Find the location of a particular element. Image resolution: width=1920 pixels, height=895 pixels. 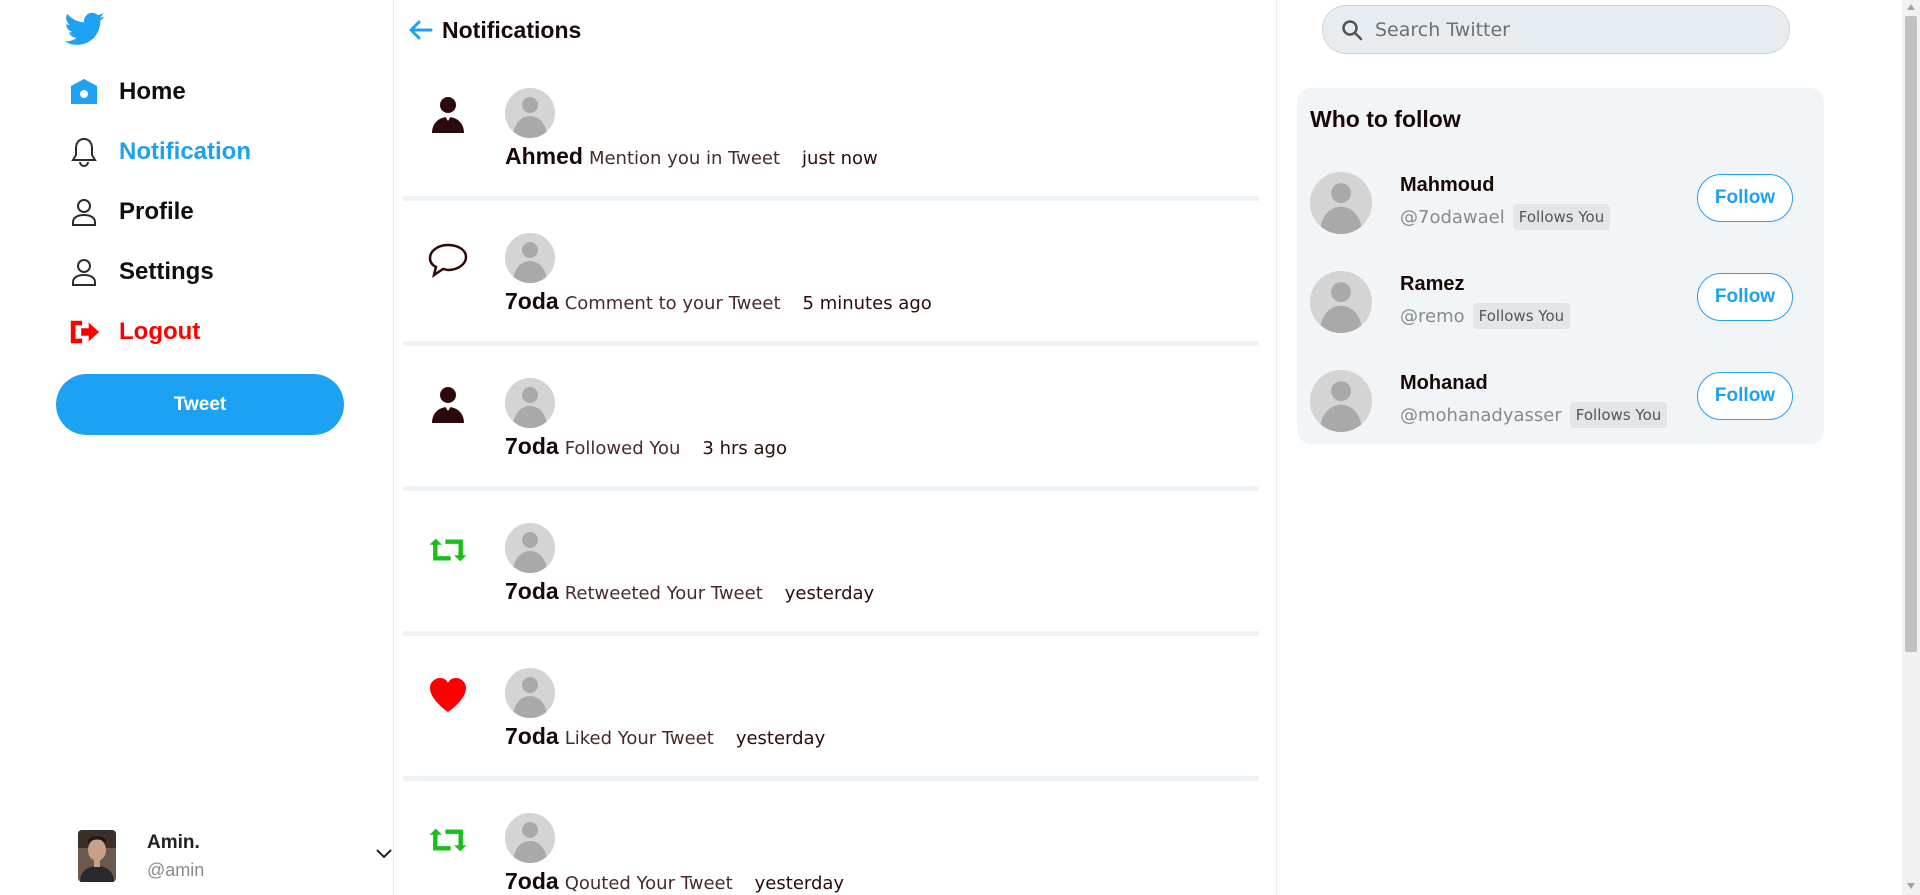

page-scrollbar is located at coordinates (1911, 447).